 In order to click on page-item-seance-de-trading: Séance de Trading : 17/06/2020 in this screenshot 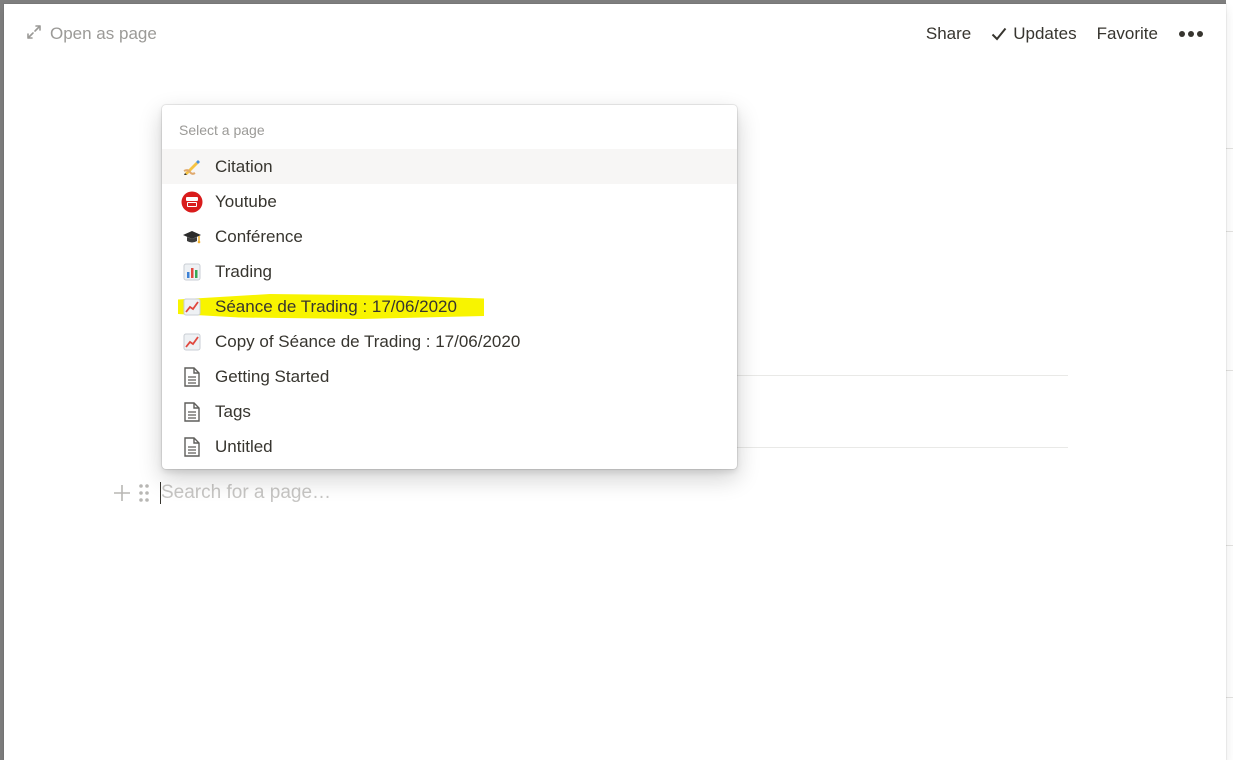, I will do `click(449, 306)`.